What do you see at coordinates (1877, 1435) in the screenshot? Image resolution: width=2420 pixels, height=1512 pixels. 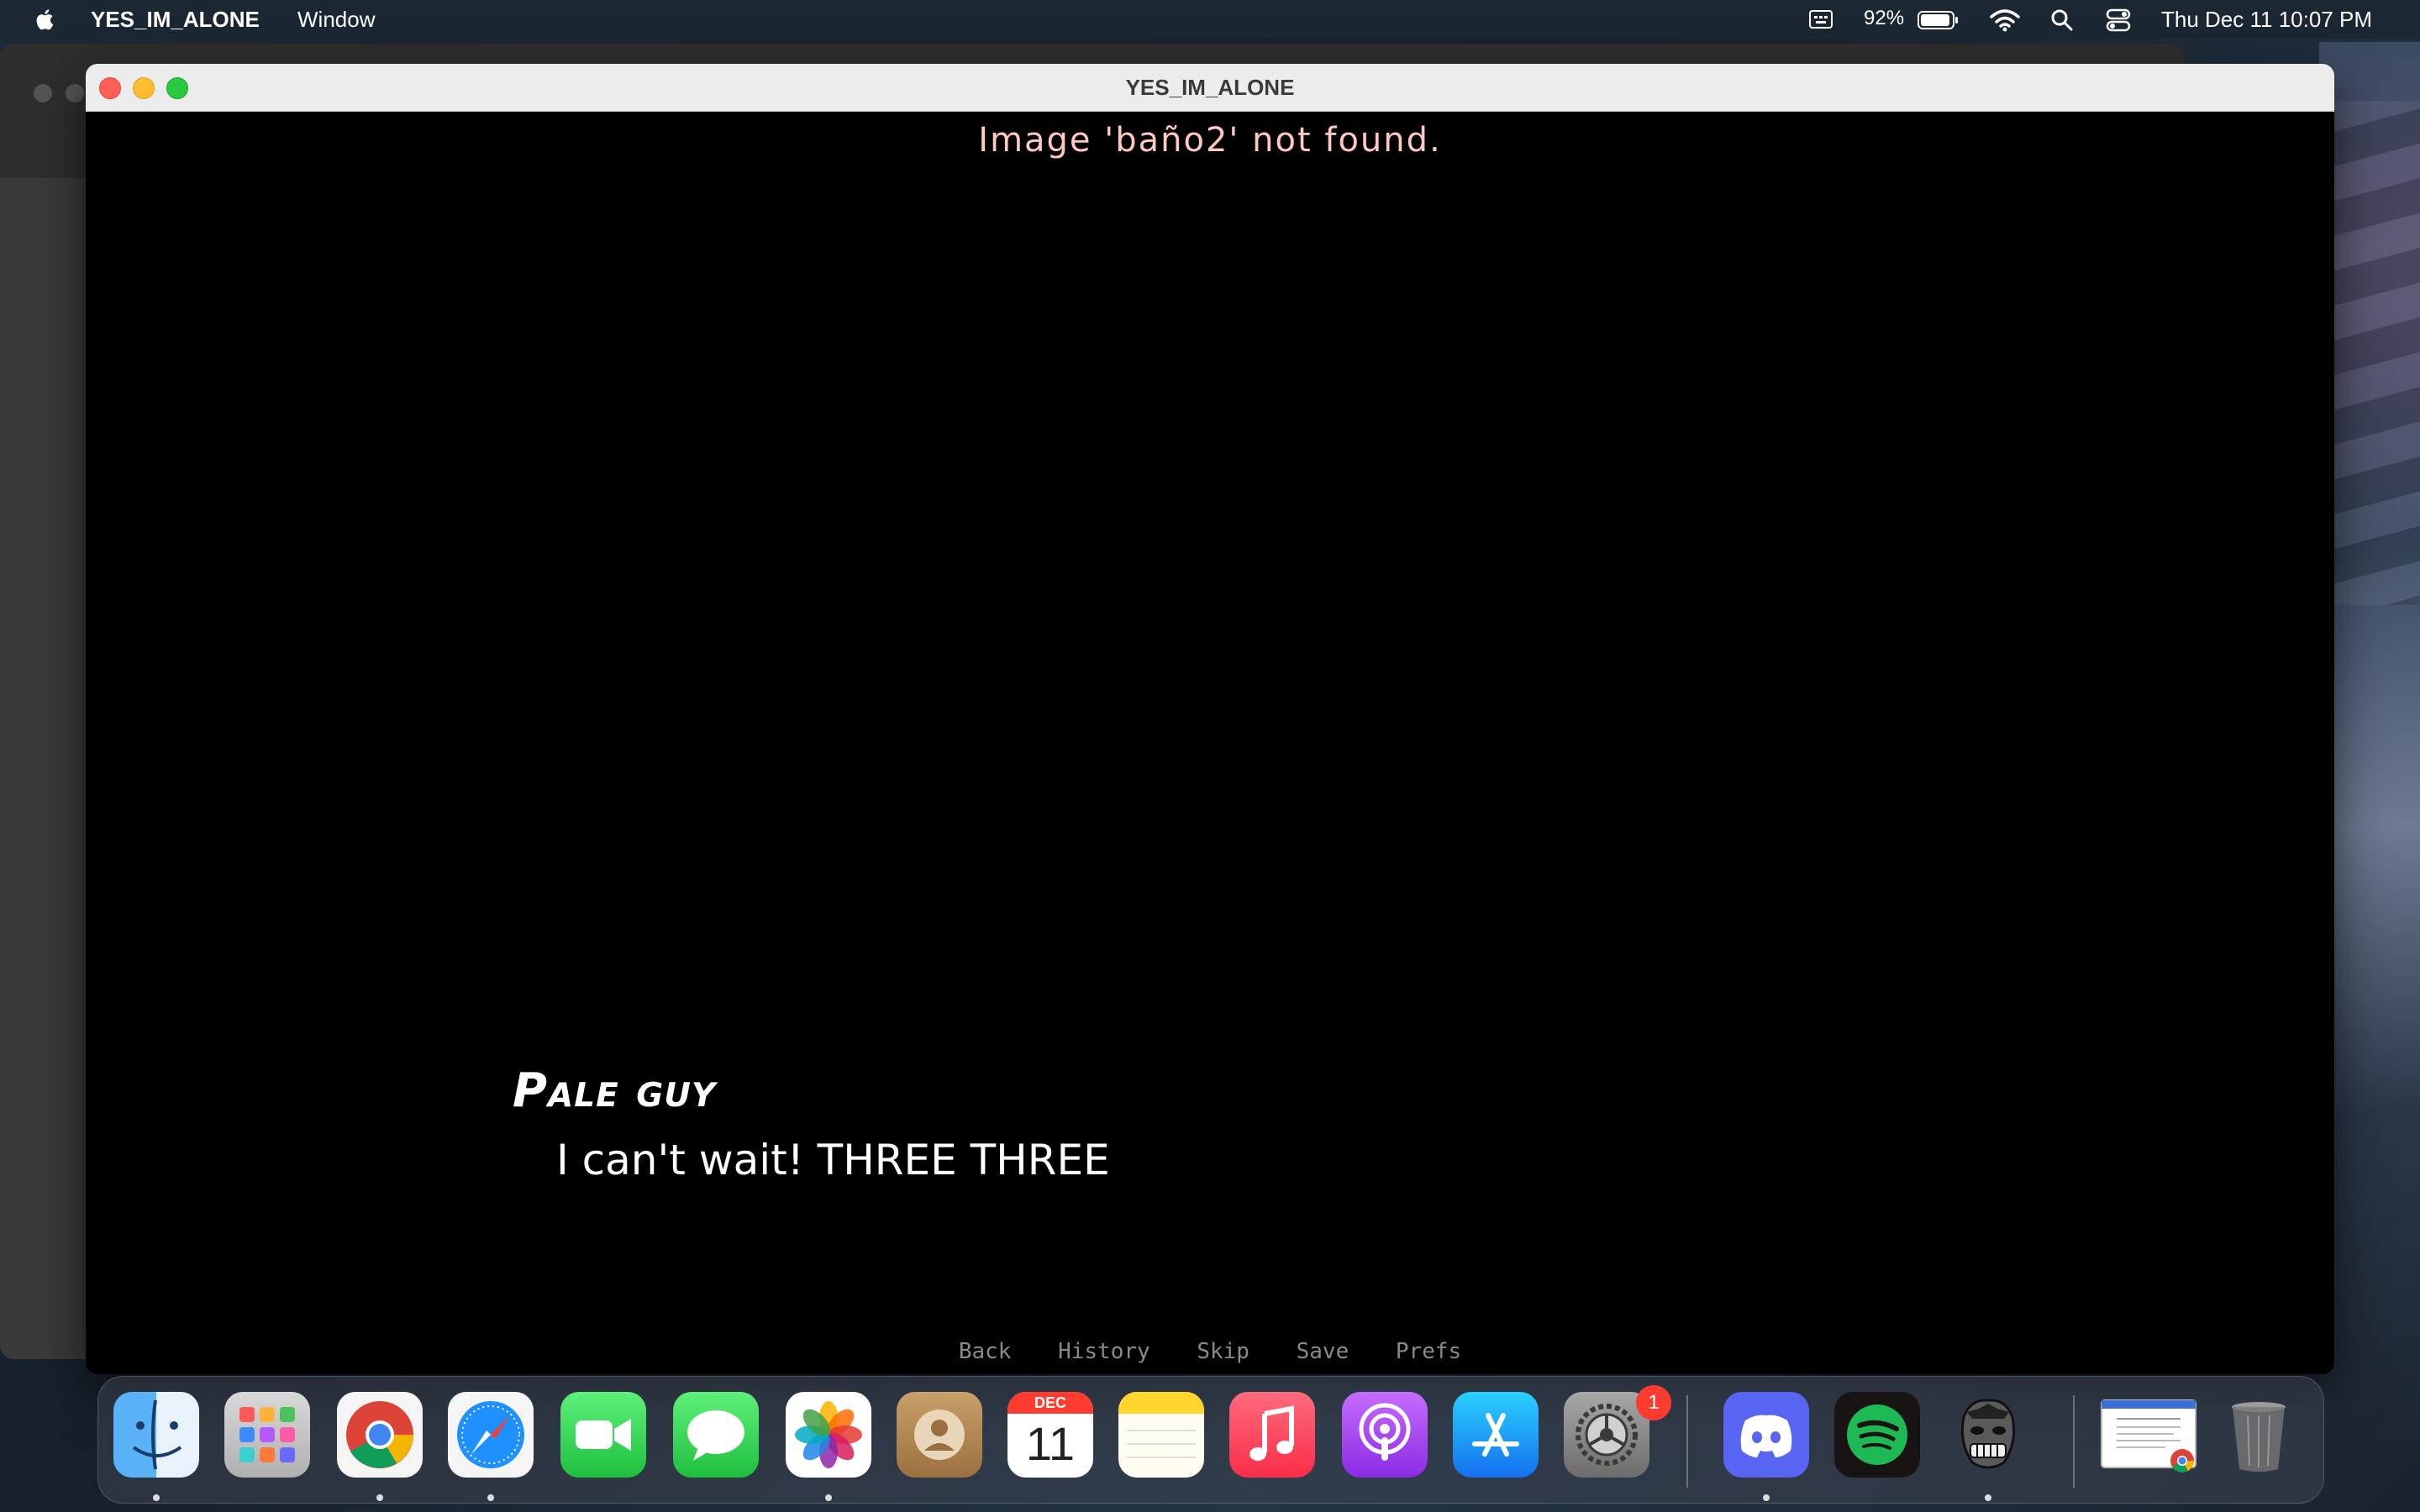 I see `spotify-icon` at bounding box center [1877, 1435].